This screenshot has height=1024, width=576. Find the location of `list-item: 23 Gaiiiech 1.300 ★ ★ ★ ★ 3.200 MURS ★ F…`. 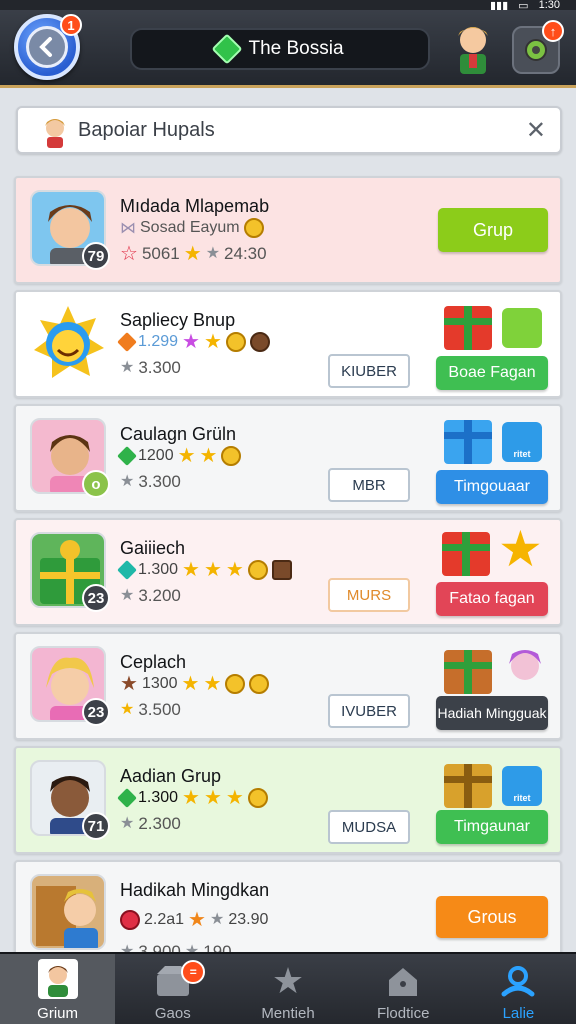

list-item: 23 Gaiiiech 1.300 ★ ★ ★ ★ 3.200 MURS ★ F… is located at coordinates (288, 572).